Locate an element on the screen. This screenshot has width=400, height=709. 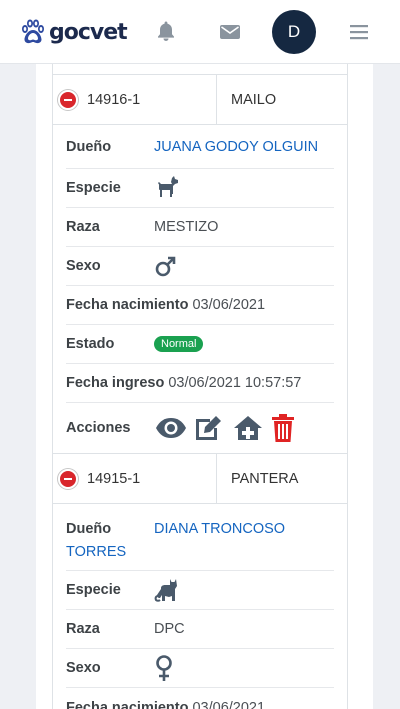
entry-date-value: 03/06/2021 10:57:57 is located at coordinates (235, 383).